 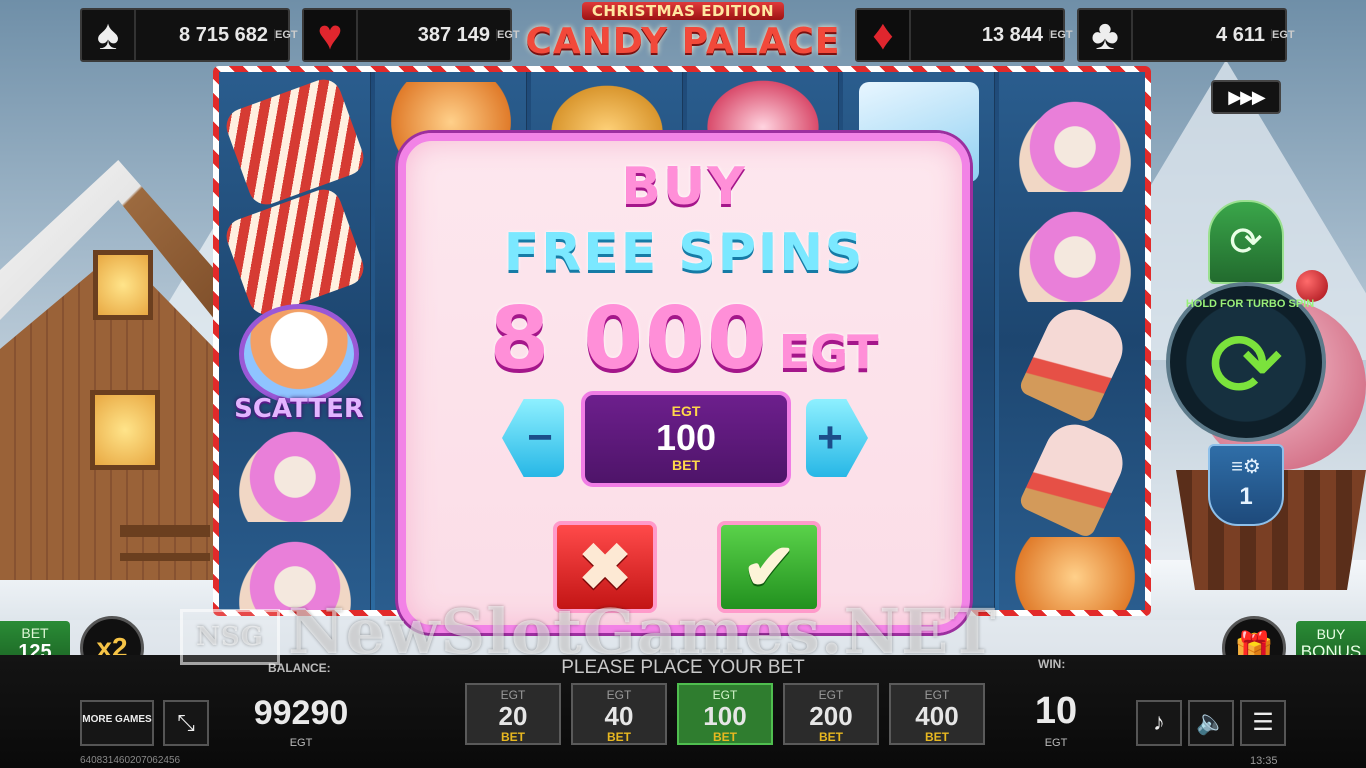 What do you see at coordinates (295, 142) in the screenshot?
I see `wafer-symbol` at bounding box center [295, 142].